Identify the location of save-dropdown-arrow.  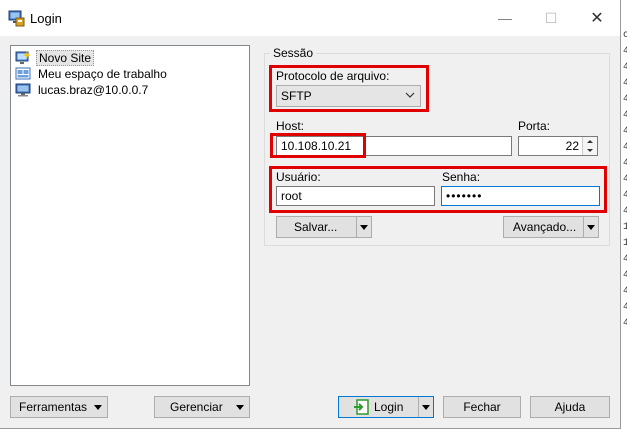
(363, 227).